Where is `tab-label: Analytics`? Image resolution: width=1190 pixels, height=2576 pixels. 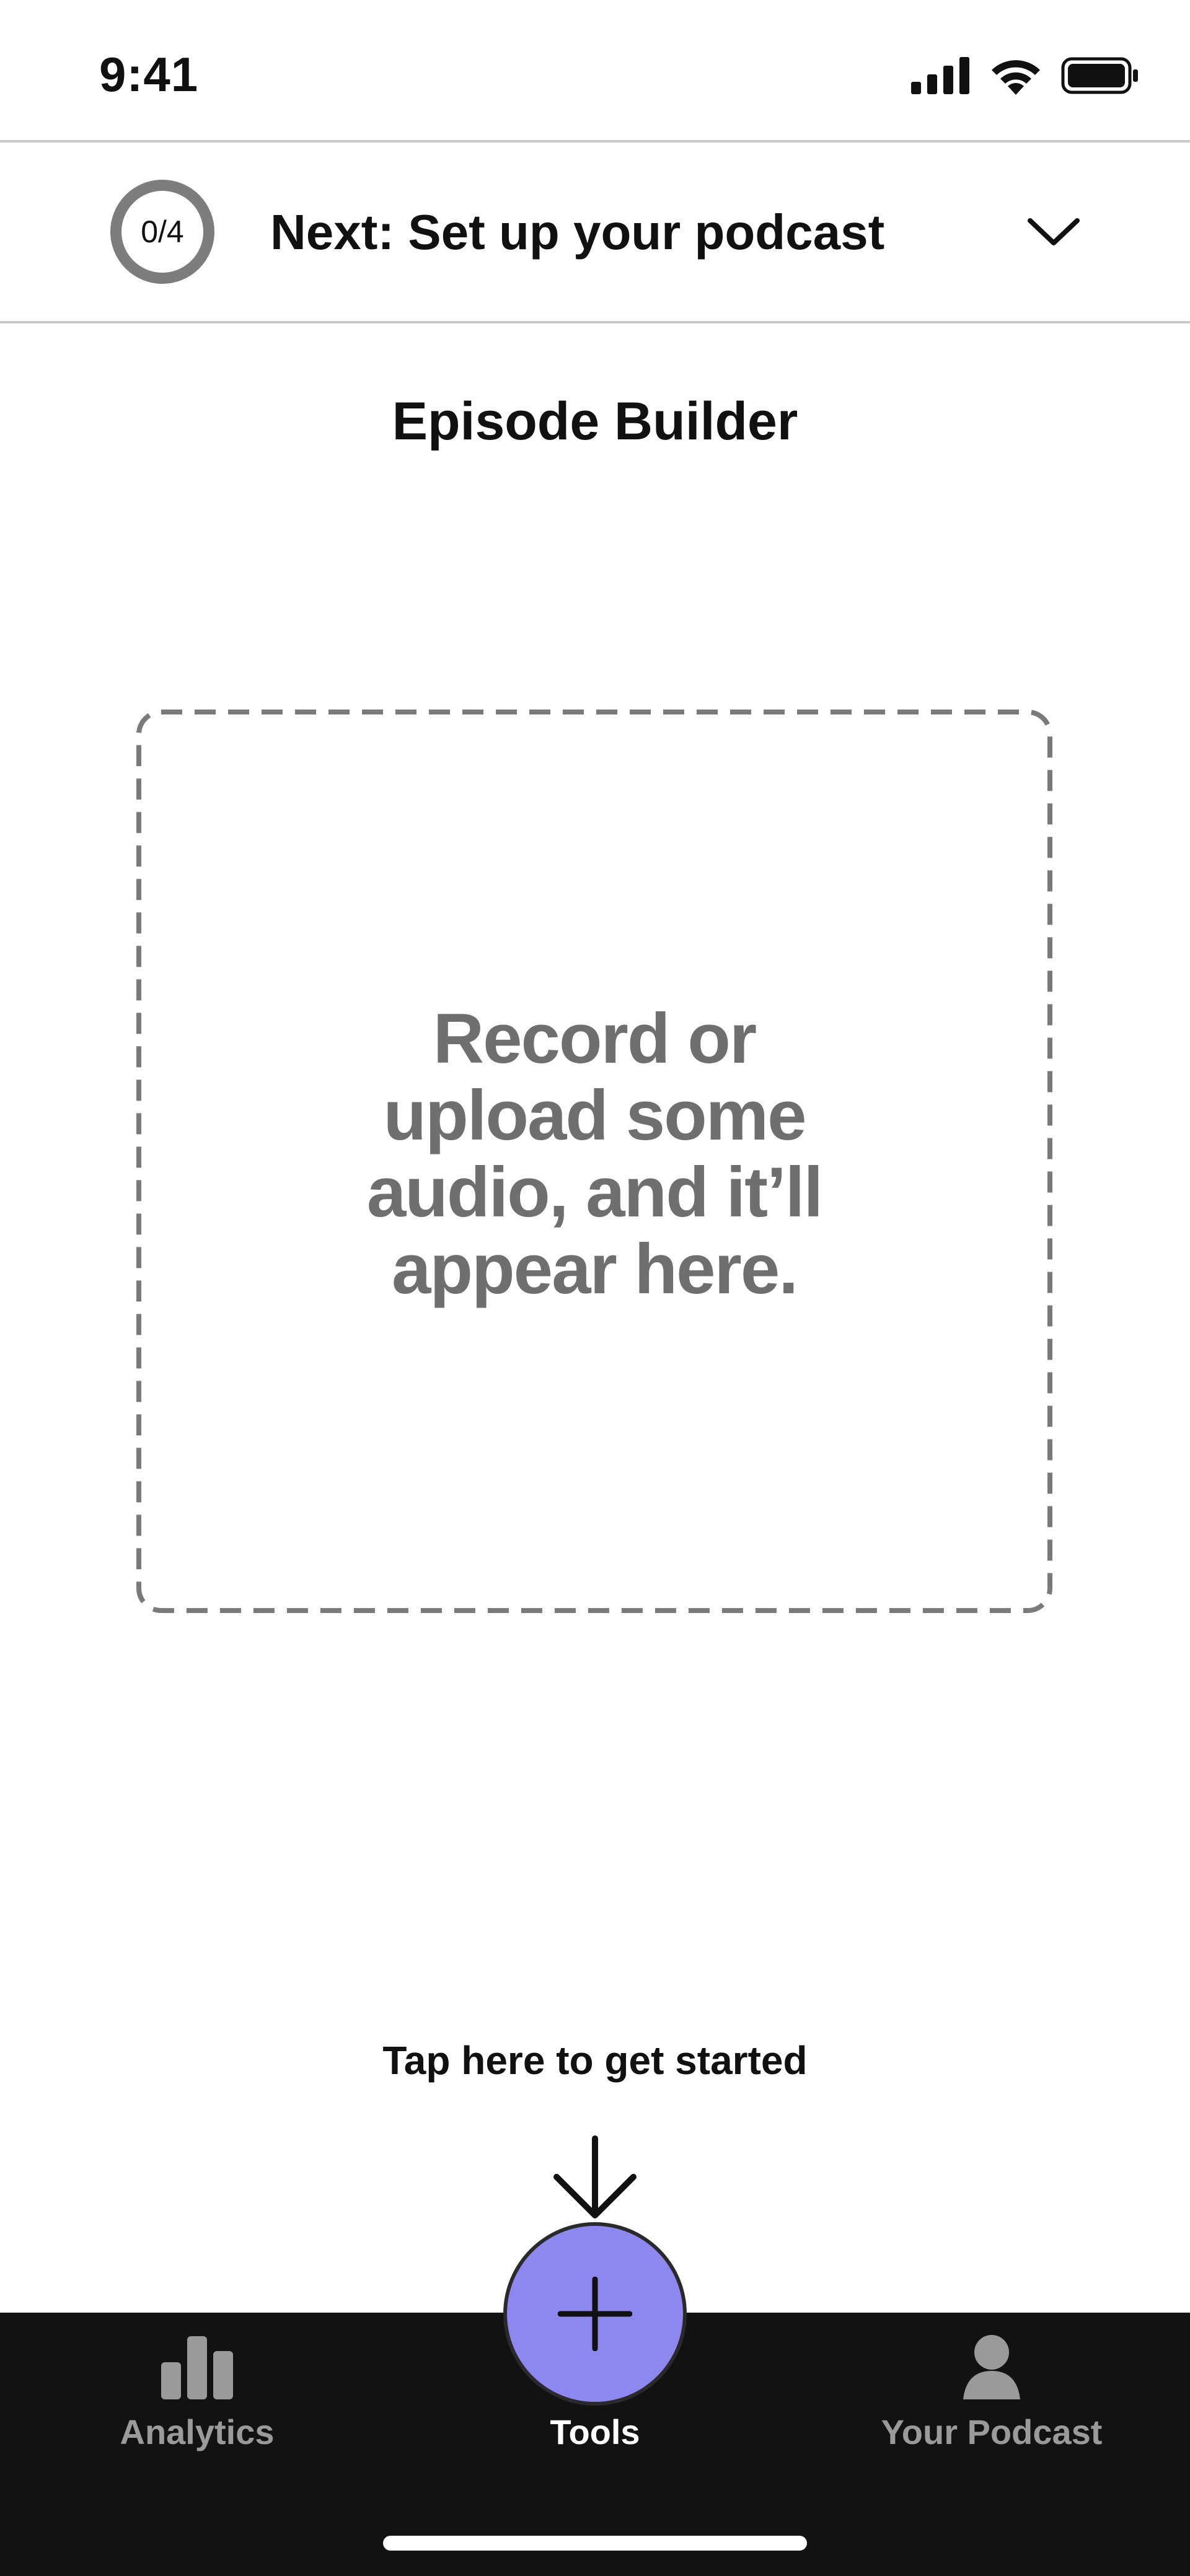 tab-label: Analytics is located at coordinates (197, 2432).